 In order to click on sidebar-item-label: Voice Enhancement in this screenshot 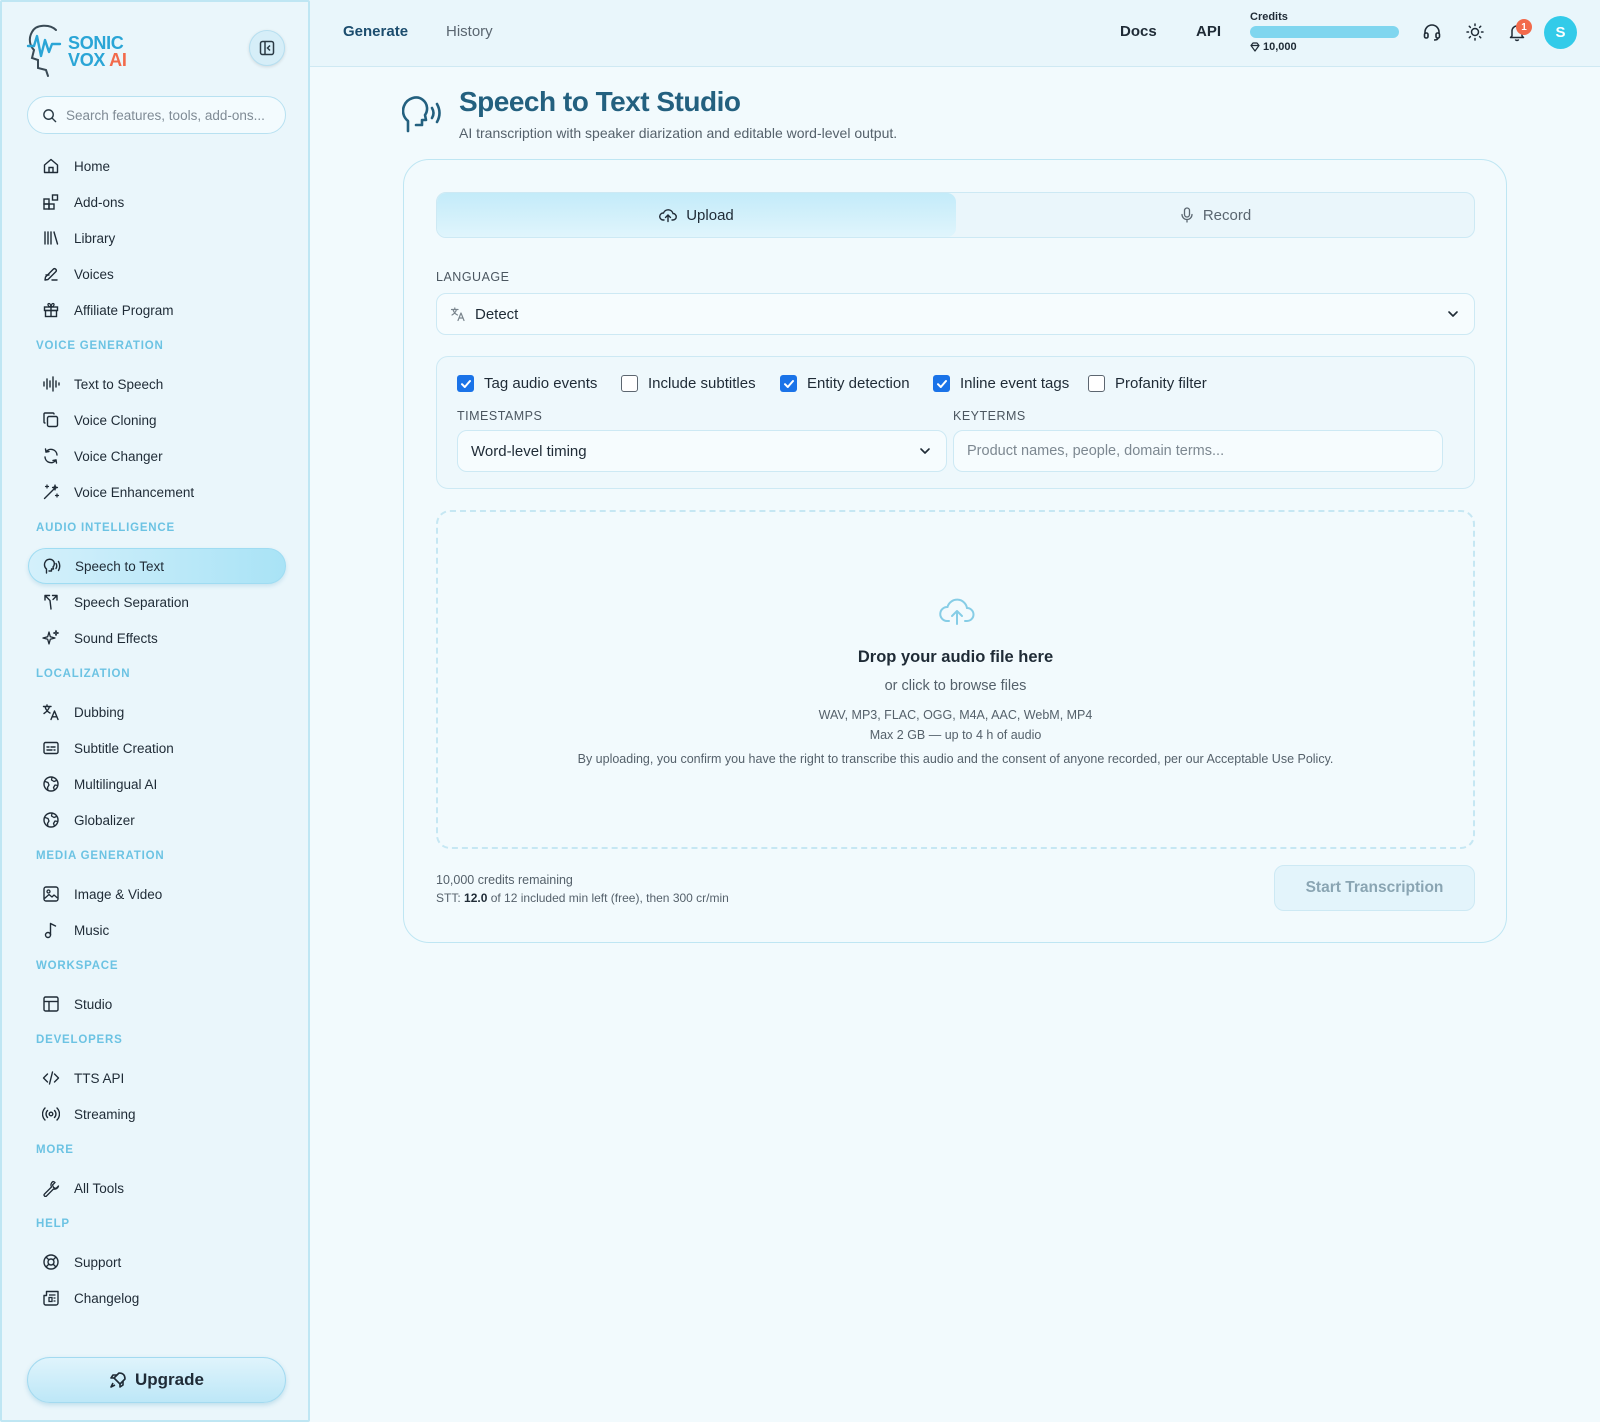, I will do `click(134, 492)`.